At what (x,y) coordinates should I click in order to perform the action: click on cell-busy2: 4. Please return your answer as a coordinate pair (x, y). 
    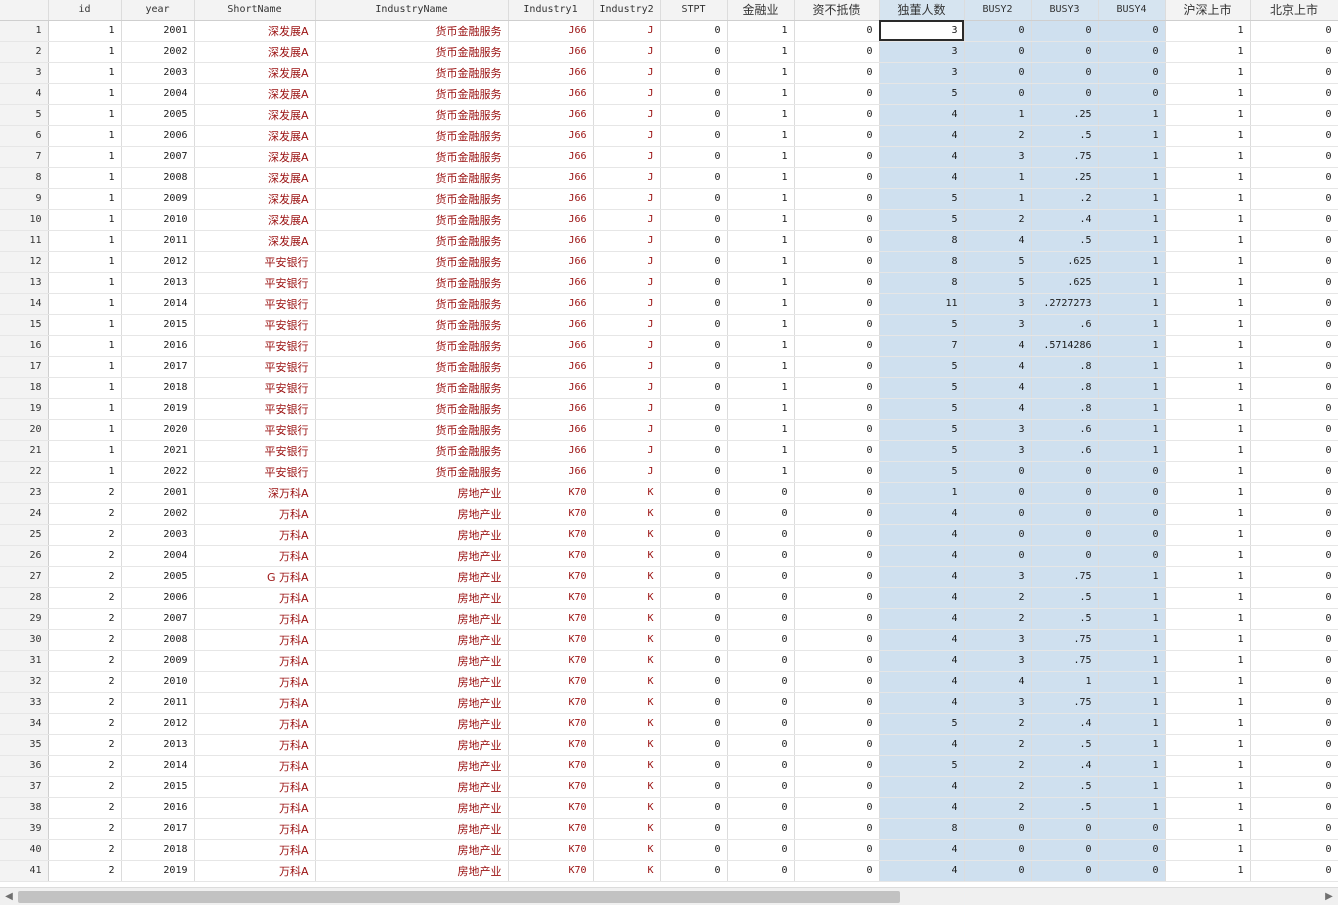
    Looking at the image, I should click on (998, 409).